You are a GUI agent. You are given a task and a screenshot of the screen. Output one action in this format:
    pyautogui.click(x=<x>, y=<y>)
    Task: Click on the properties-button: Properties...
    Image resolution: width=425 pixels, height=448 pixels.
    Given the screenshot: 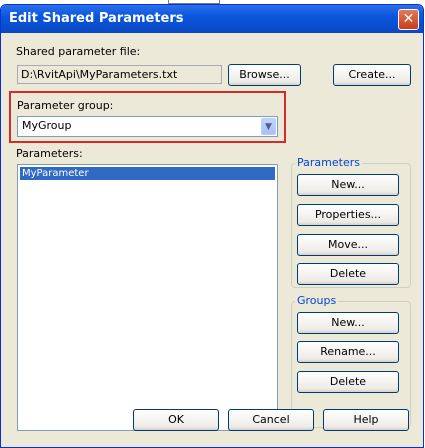 What is the action you would take?
    pyautogui.click(x=348, y=215)
    